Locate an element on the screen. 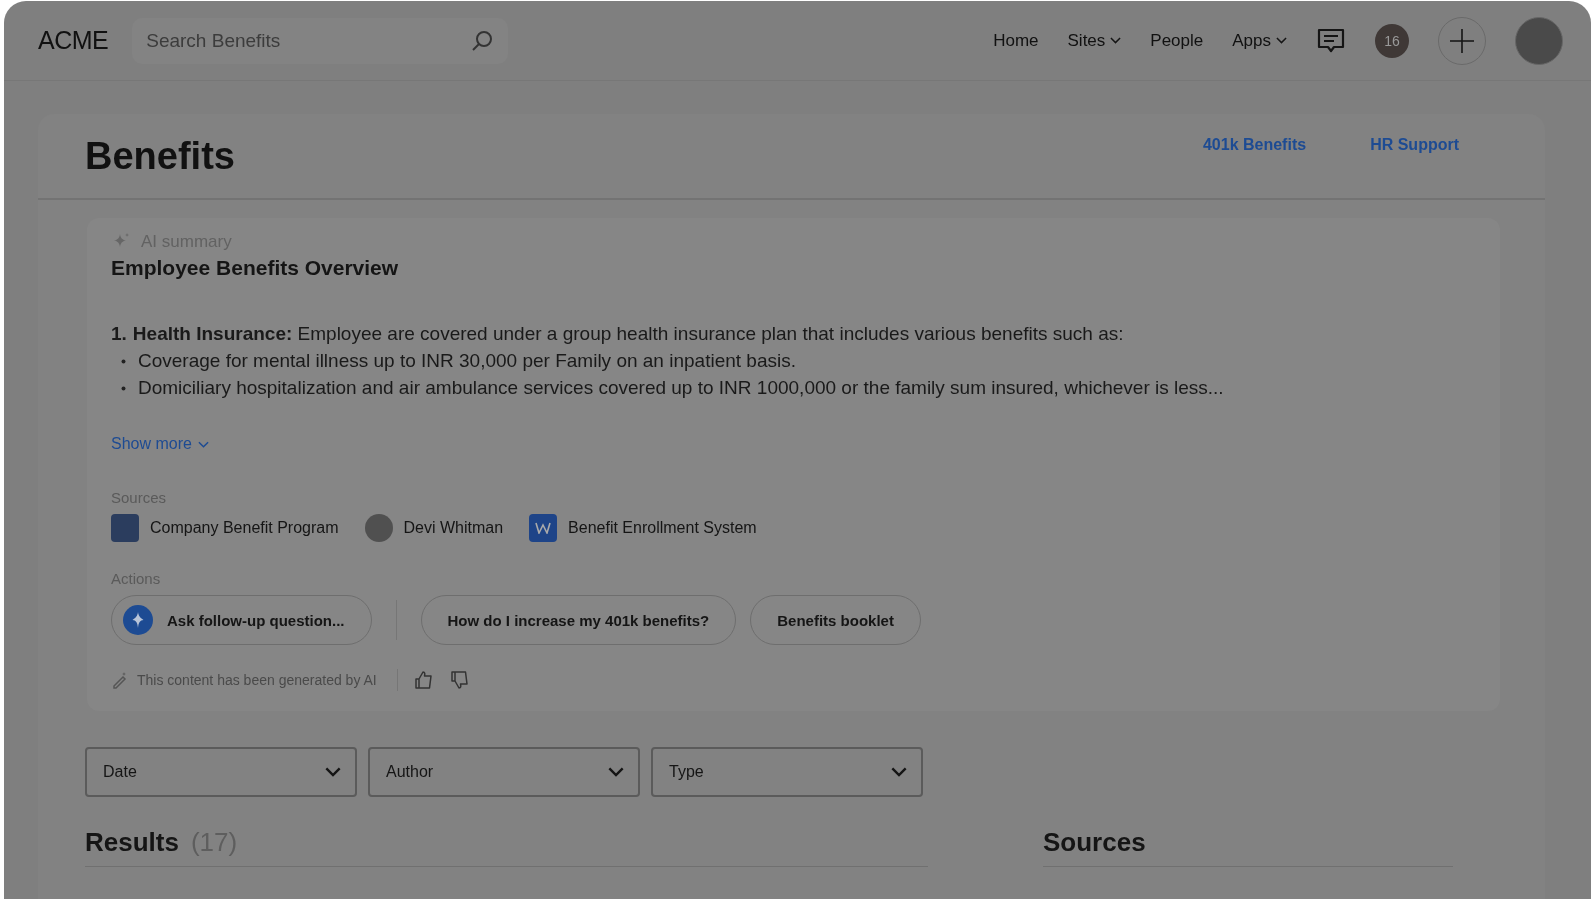 The height and width of the screenshot is (900, 1595). filter-dropdown: Author is located at coordinates (504, 772).